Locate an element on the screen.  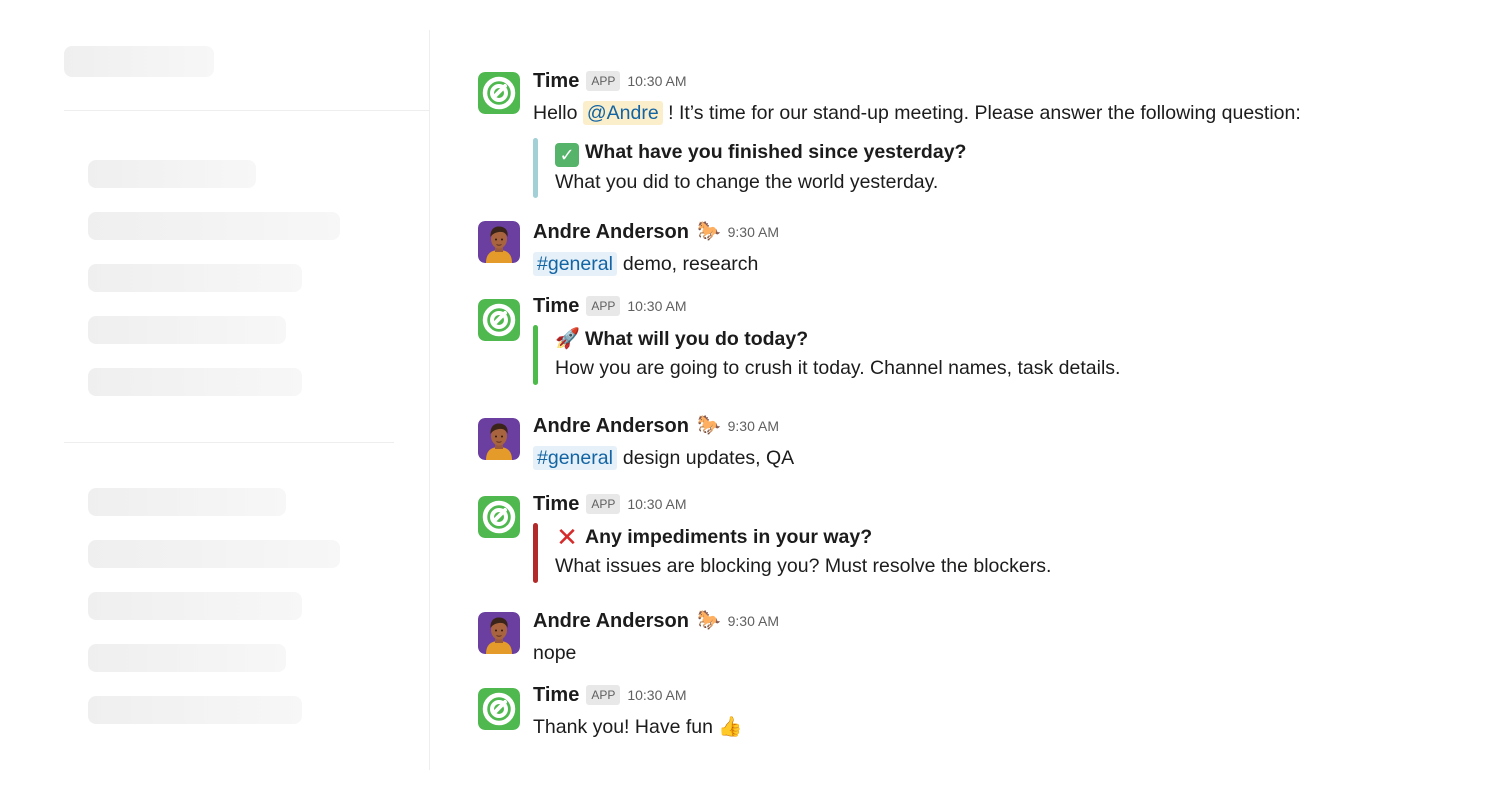
pane-divider is located at coordinates (429, 400).